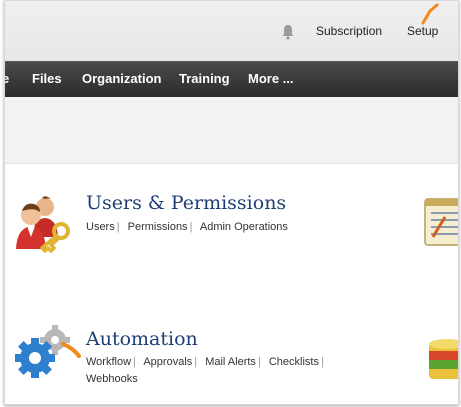  What do you see at coordinates (48, 351) in the screenshot?
I see `gears-icon` at bounding box center [48, 351].